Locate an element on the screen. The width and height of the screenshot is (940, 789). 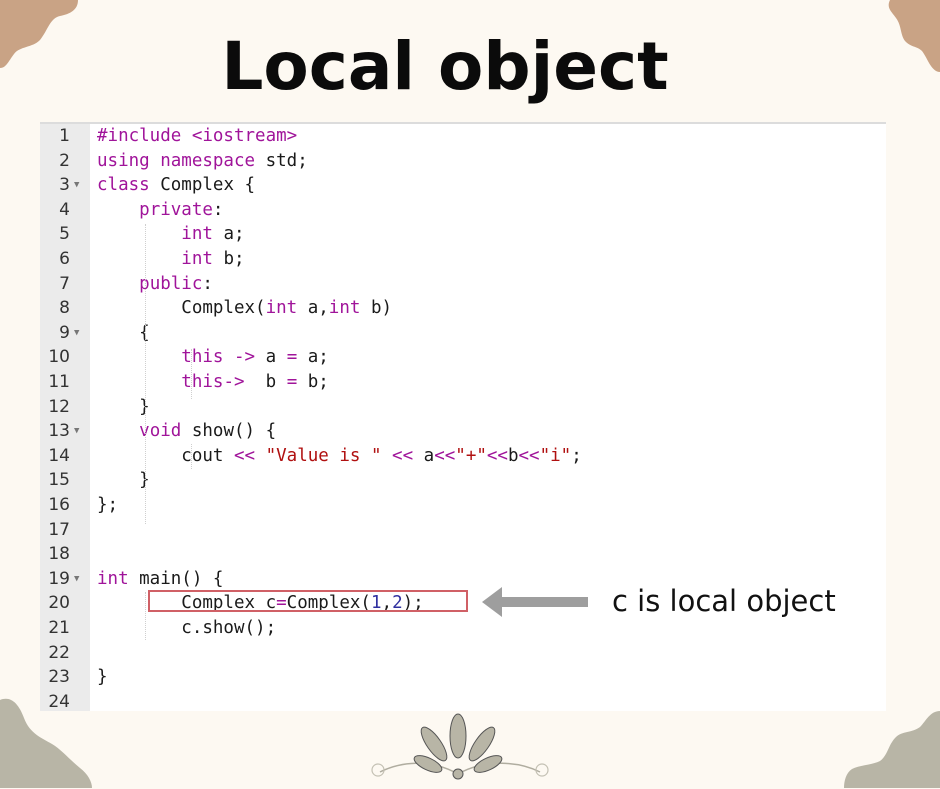
code-text: }; is located at coordinates (107, 505).